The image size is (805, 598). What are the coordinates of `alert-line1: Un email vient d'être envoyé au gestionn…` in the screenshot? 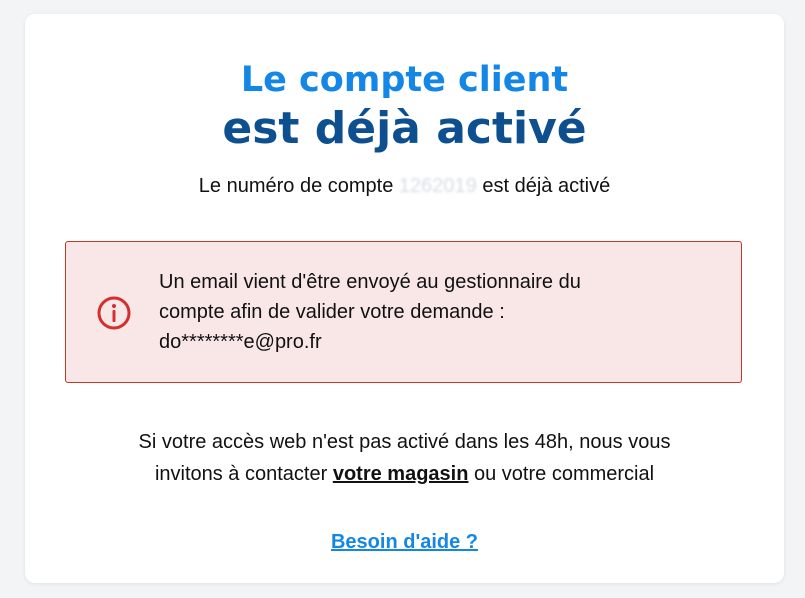 It's located at (370, 282).